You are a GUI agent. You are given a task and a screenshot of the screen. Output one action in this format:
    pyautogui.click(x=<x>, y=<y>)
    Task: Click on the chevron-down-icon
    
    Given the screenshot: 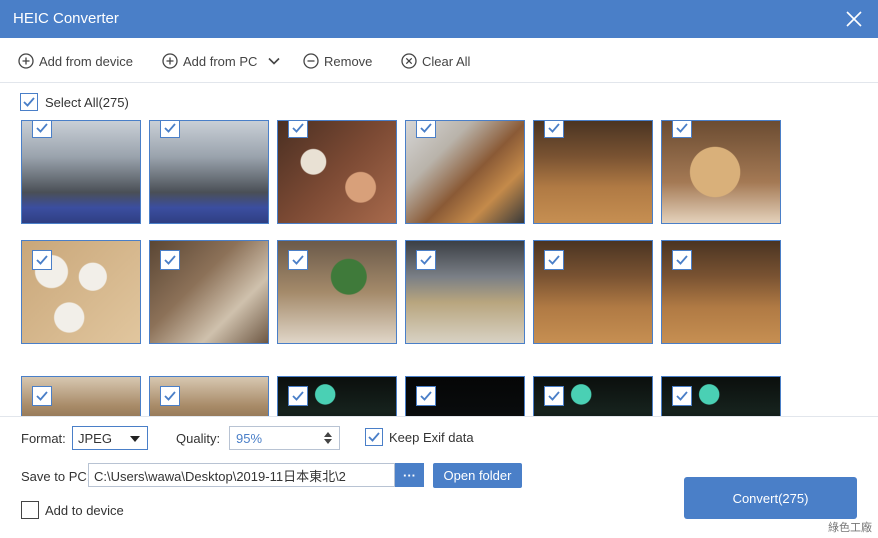 What is the action you would take?
    pyautogui.click(x=274, y=61)
    